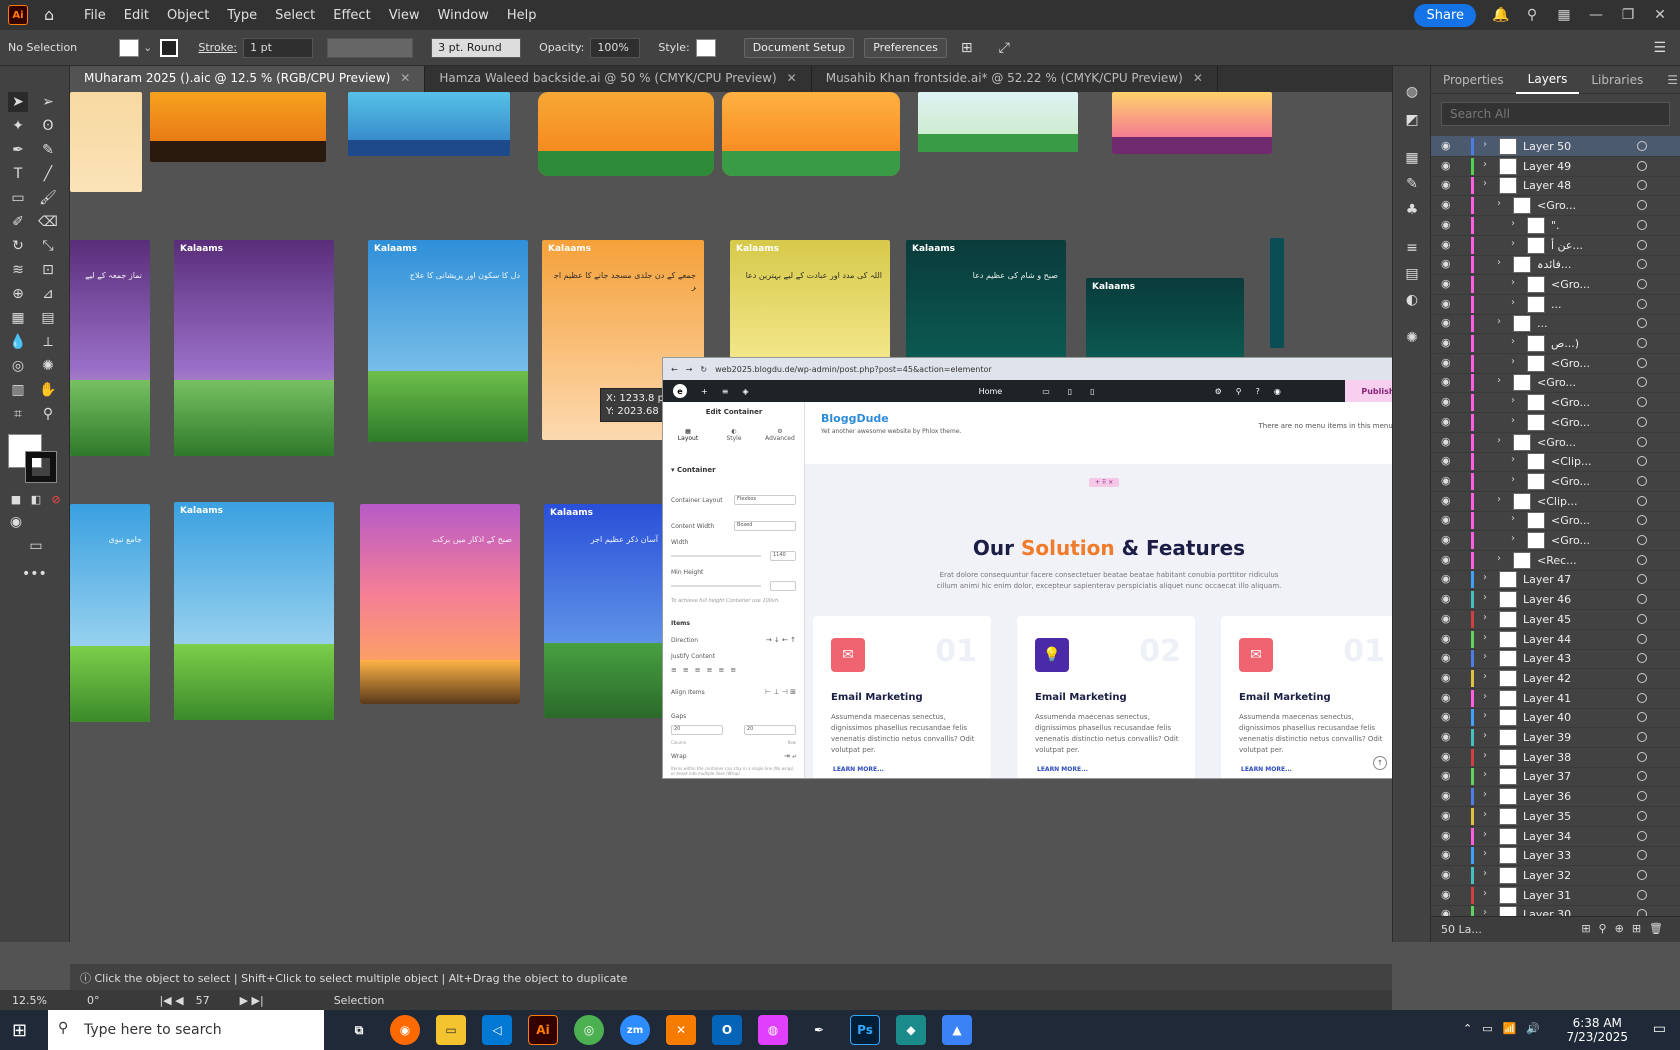 The image size is (1680, 1050). What do you see at coordinates (440, 604) in the screenshot?
I see `artboard: صبح کے اذکار میں برکت` at bounding box center [440, 604].